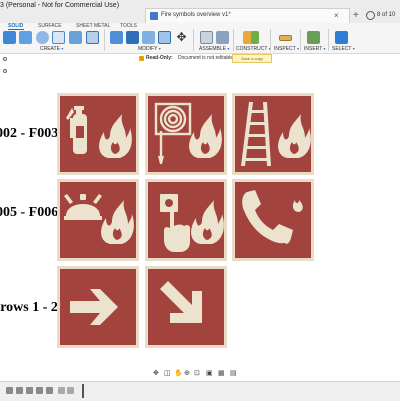 Image resolution: width=400 pixels, height=401 pixels. I want to click on grid-settings-icon: ▦, so click(221, 373).